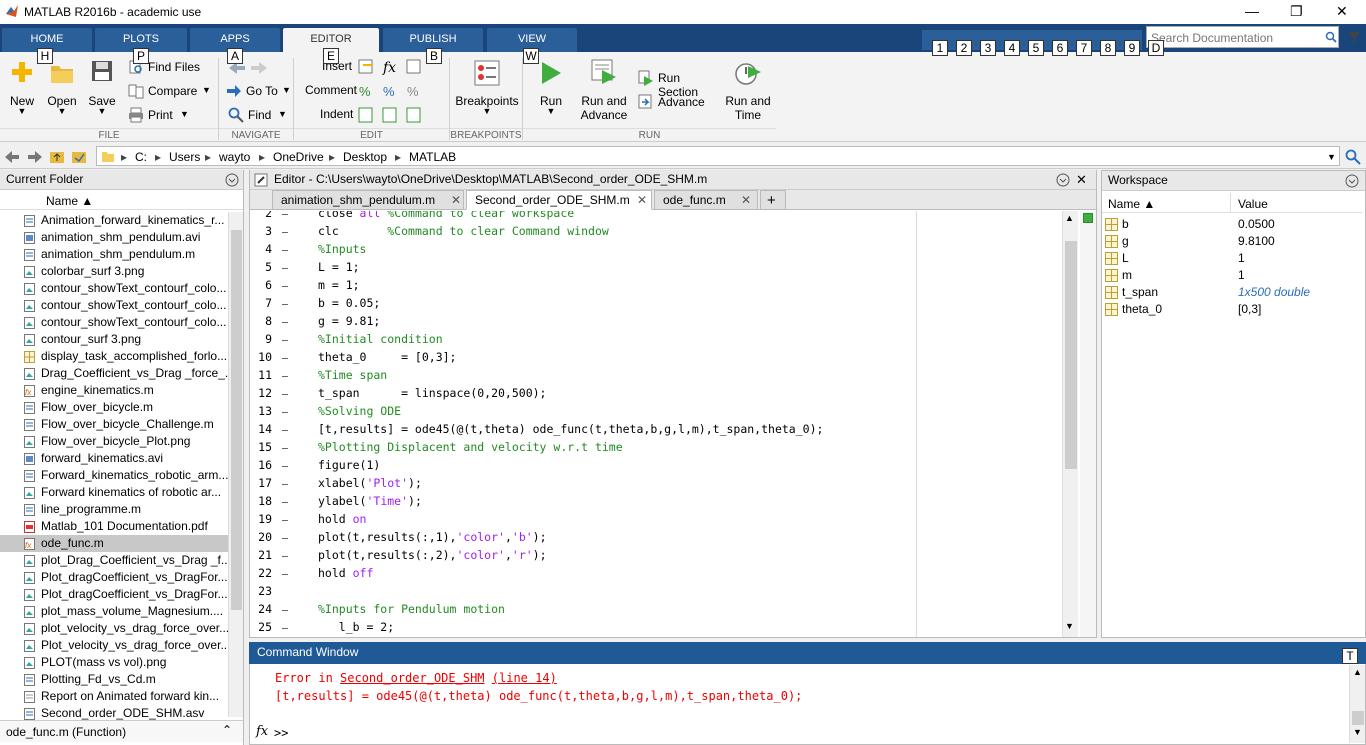 The height and width of the screenshot is (745, 1366). What do you see at coordinates (673, 103) in the screenshot?
I see `advance-button: Advance` at bounding box center [673, 103].